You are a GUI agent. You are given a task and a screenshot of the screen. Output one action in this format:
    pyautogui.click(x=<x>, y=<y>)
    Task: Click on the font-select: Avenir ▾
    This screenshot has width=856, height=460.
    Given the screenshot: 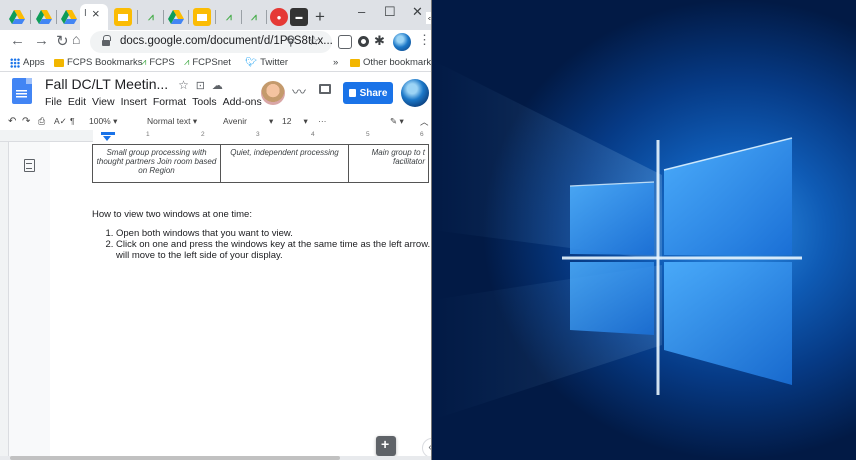 What is the action you would take?
    pyautogui.click(x=248, y=121)
    